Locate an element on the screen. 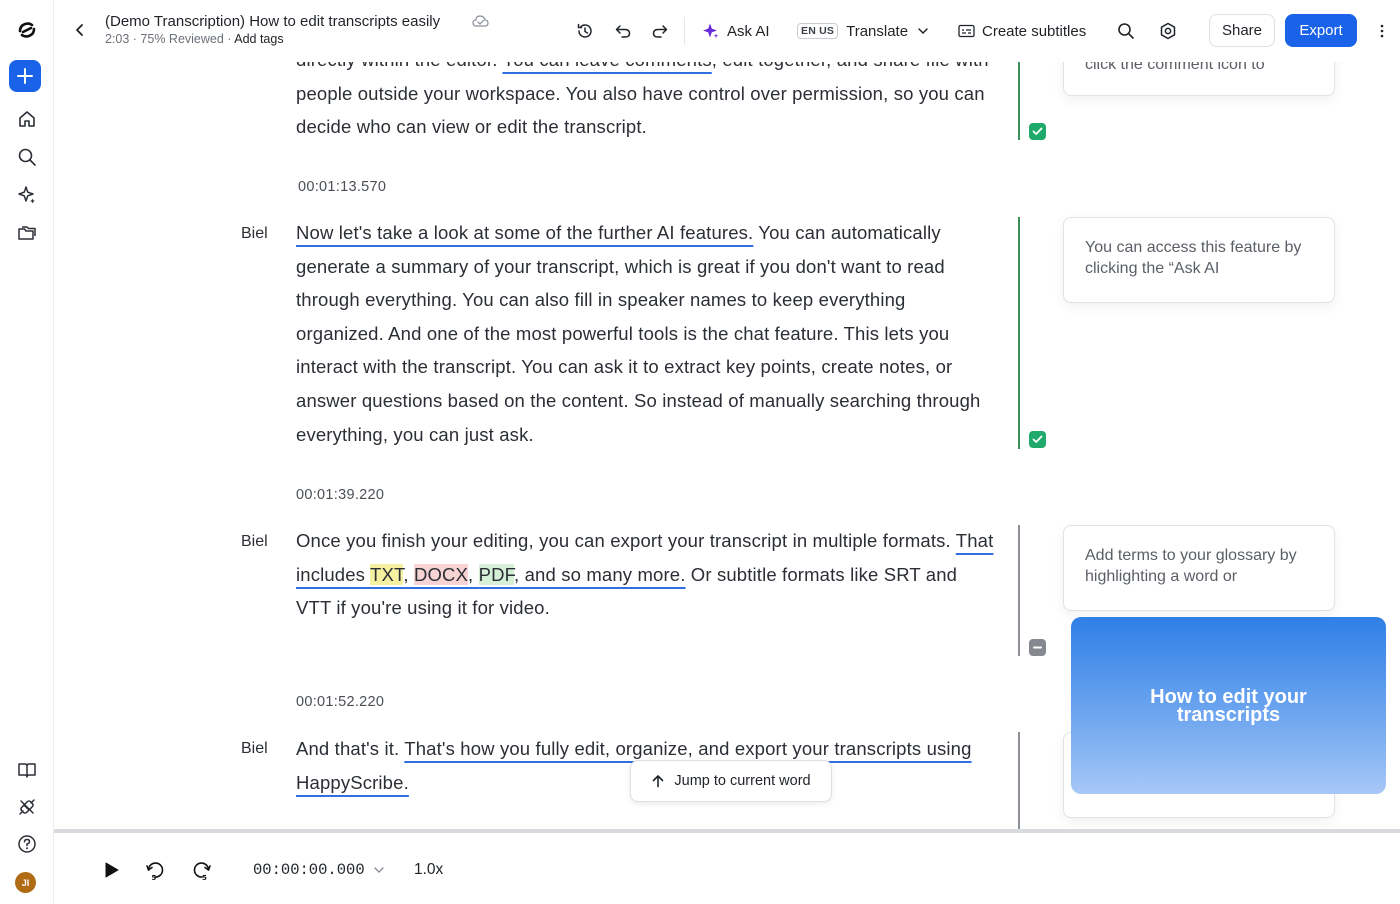 This screenshot has width=1400, height=904. glossary-term: TXT is located at coordinates (387, 574).